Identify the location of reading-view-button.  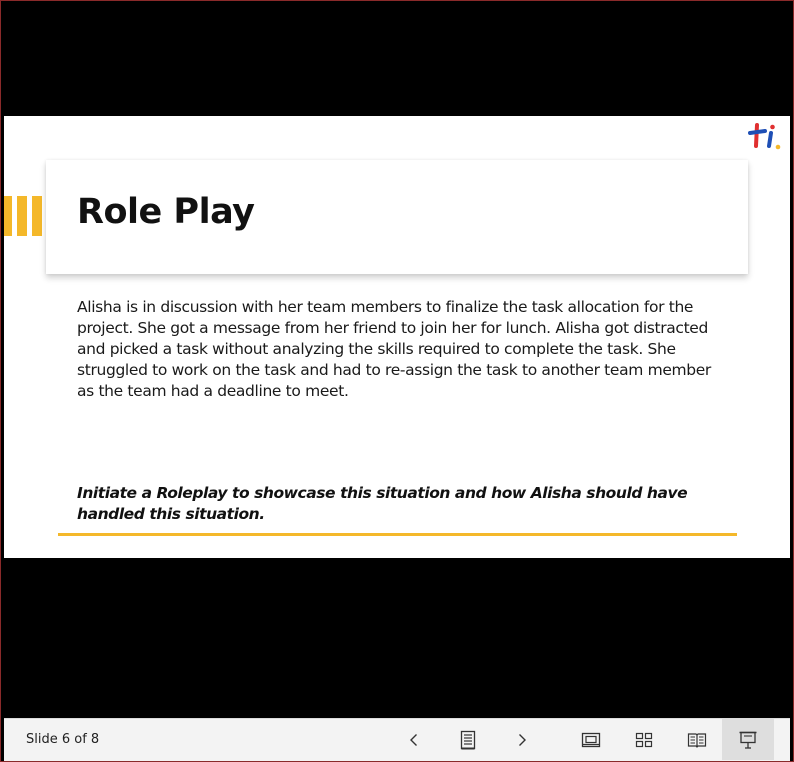
(697, 740).